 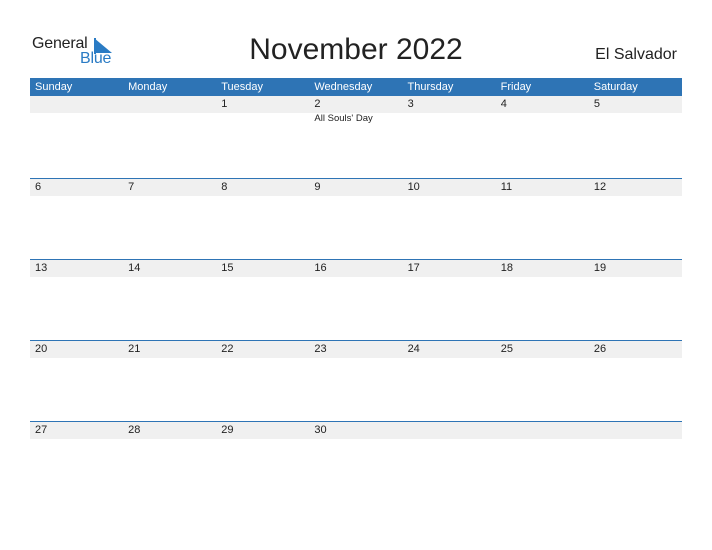 I want to click on day-cell: 10, so click(x=449, y=187).